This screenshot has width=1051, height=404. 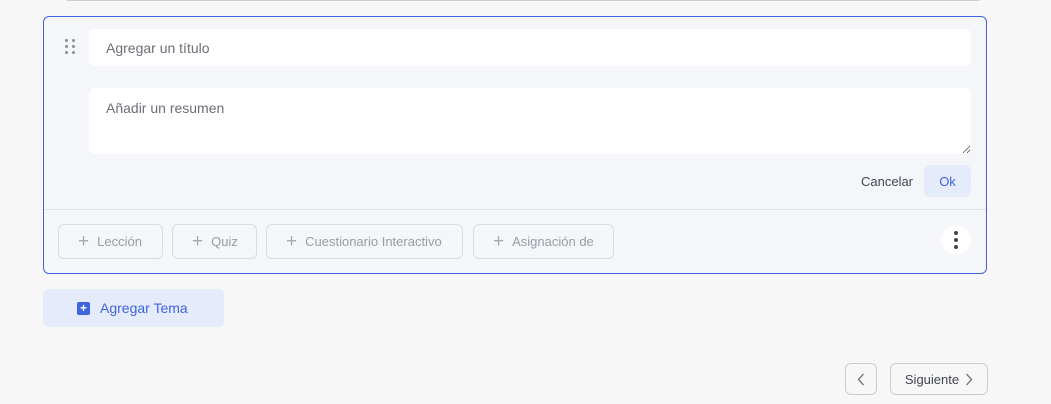 What do you see at coordinates (523, 0) in the screenshot?
I see `previous-topic-card-edge` at bounding box center [523, 0].